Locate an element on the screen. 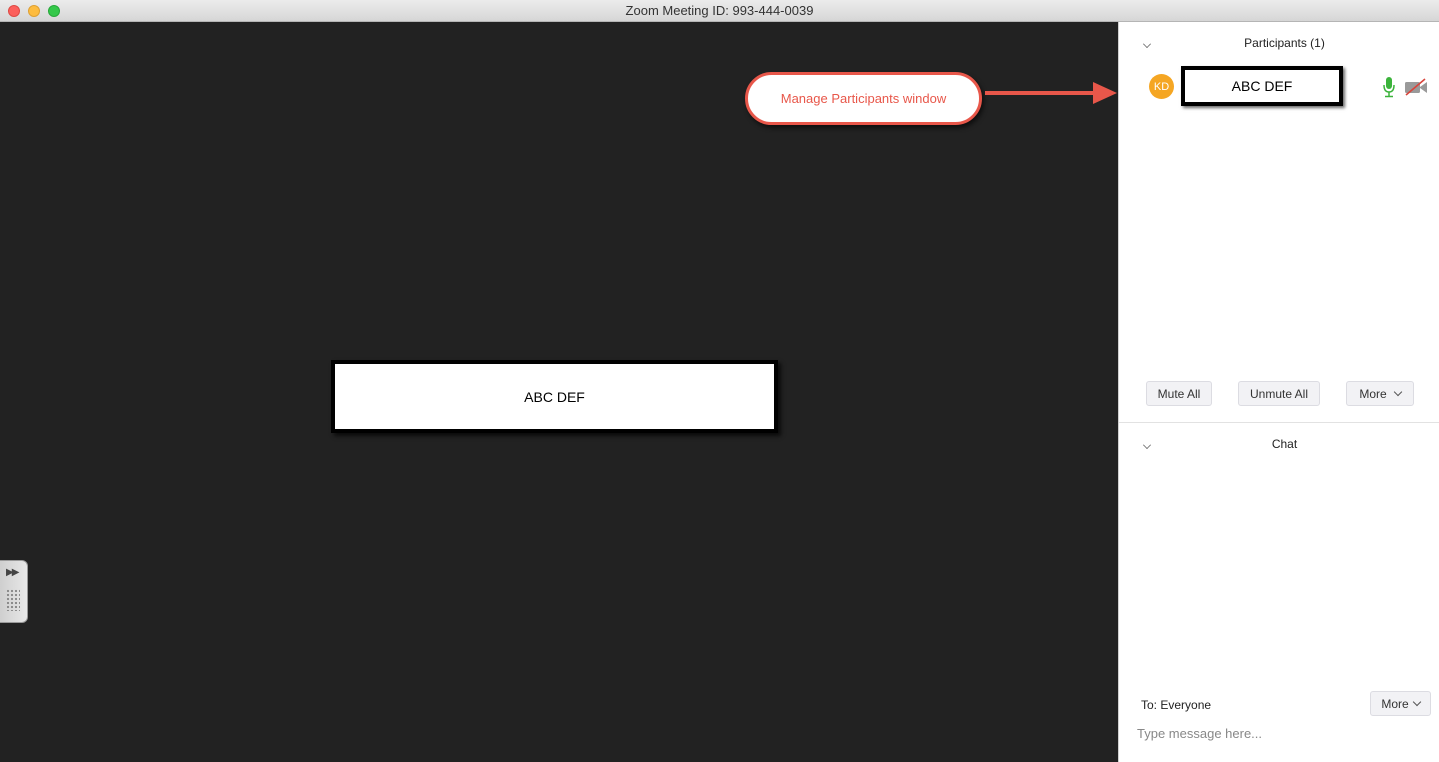 Image resolution: width=1439 pixels, height=762 pixels. mute-all-button: Mute All is located at coordinates (1179, 393).